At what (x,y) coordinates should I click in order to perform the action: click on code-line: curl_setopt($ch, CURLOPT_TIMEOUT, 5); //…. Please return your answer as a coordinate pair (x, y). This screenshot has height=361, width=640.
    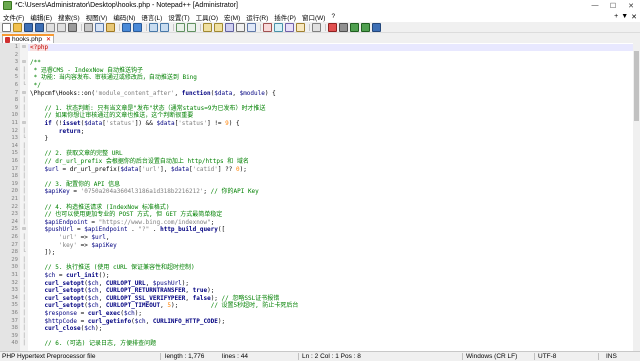
    Looking at the image, I should click on (164, 305).